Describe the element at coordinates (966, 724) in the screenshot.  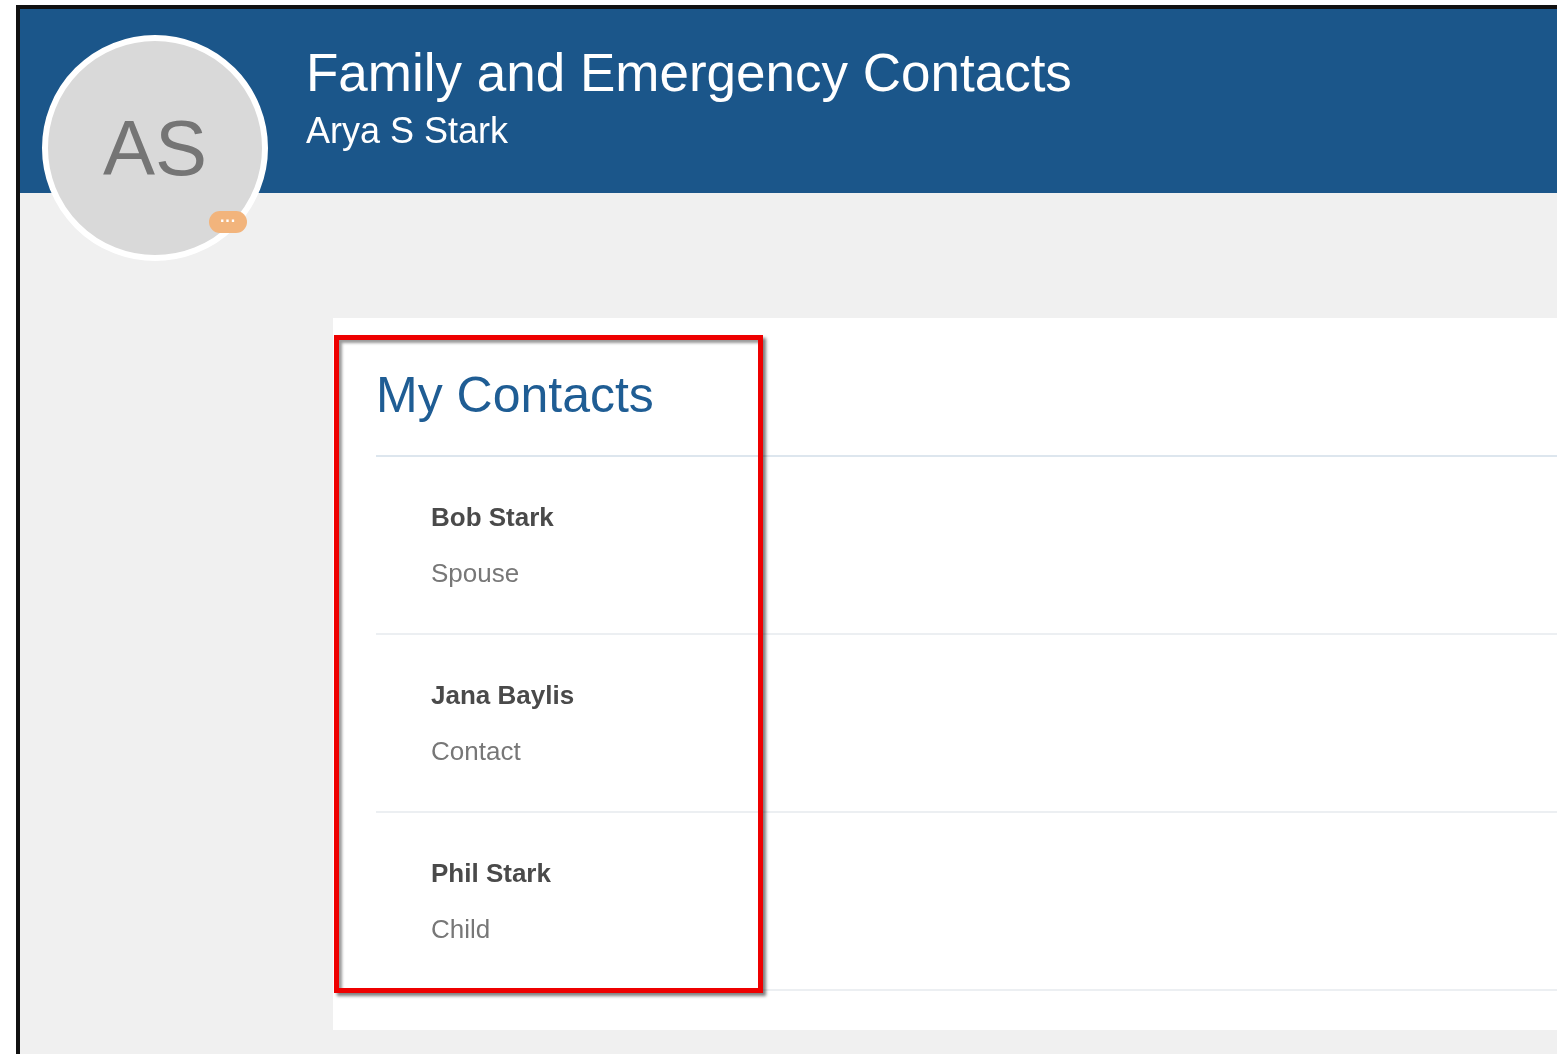
I see `contact-row: Jana Baylis Contact` at that location.